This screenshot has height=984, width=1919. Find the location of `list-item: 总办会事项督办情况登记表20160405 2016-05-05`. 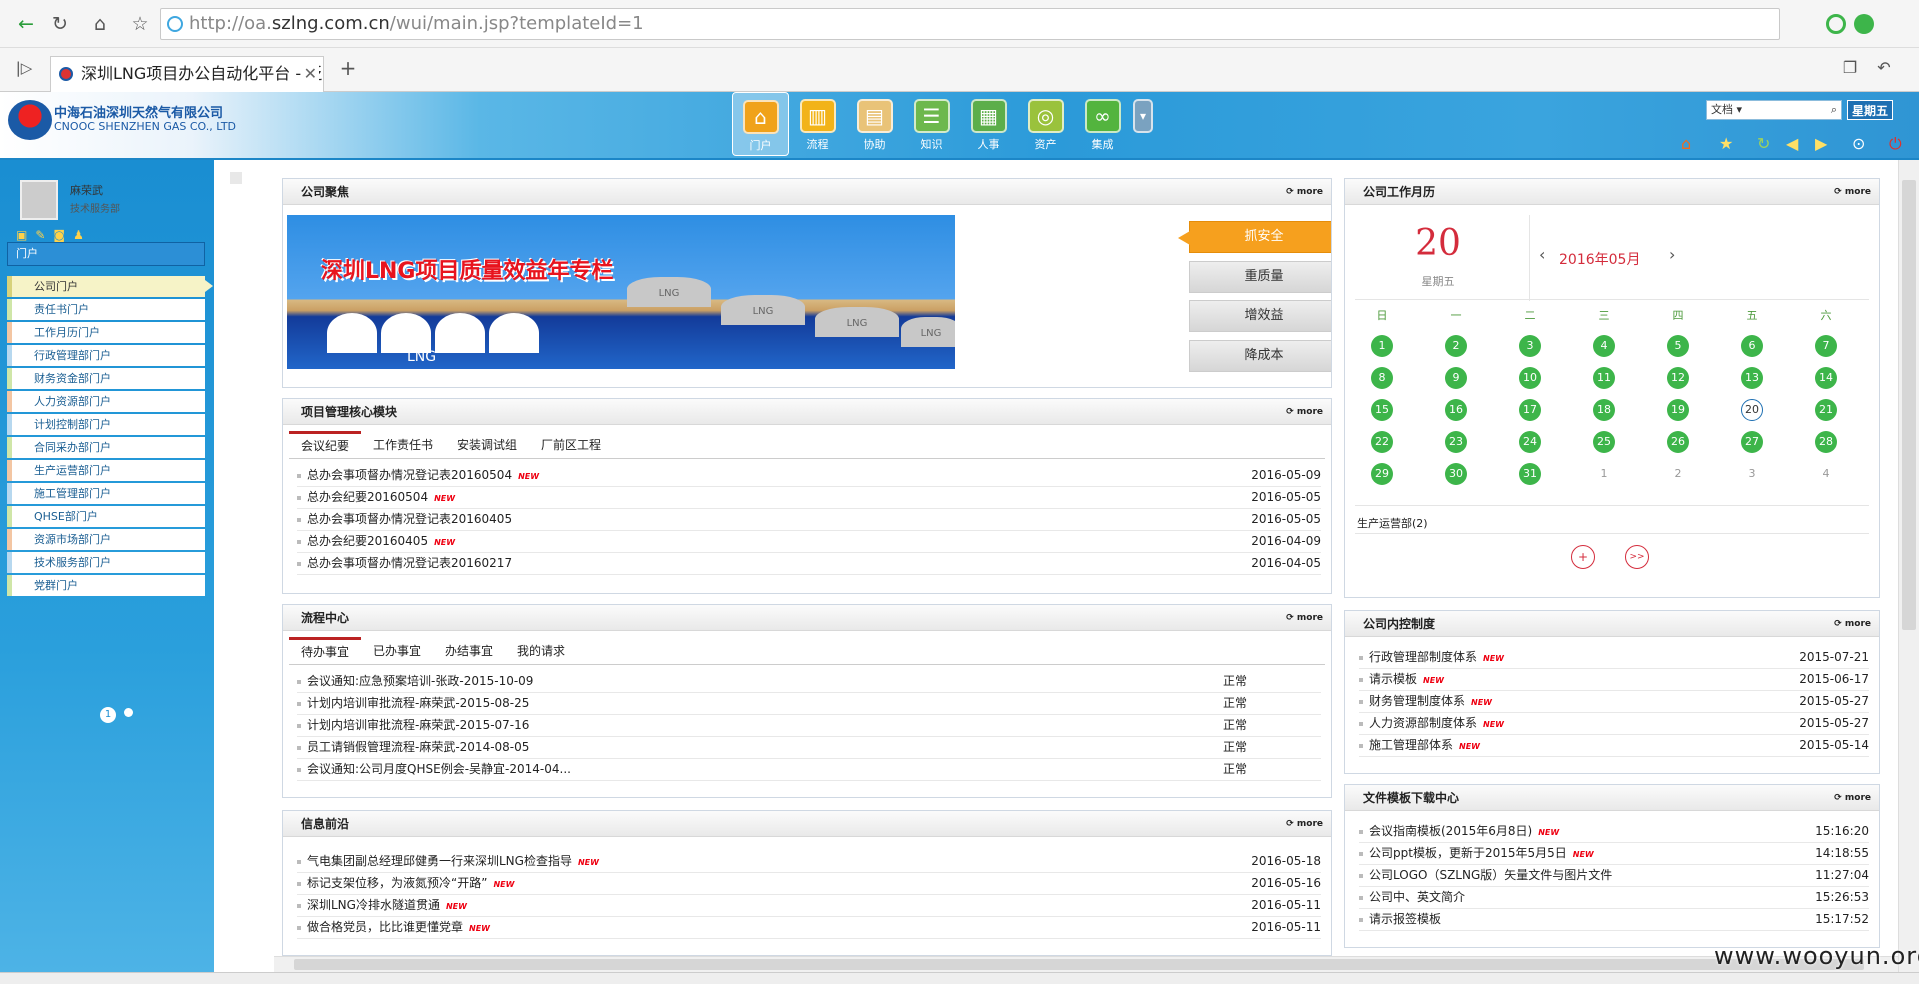

list-item: 总办会事项督办情况登记表20160405 2016-05-05 is located at coordinates (809, 520).